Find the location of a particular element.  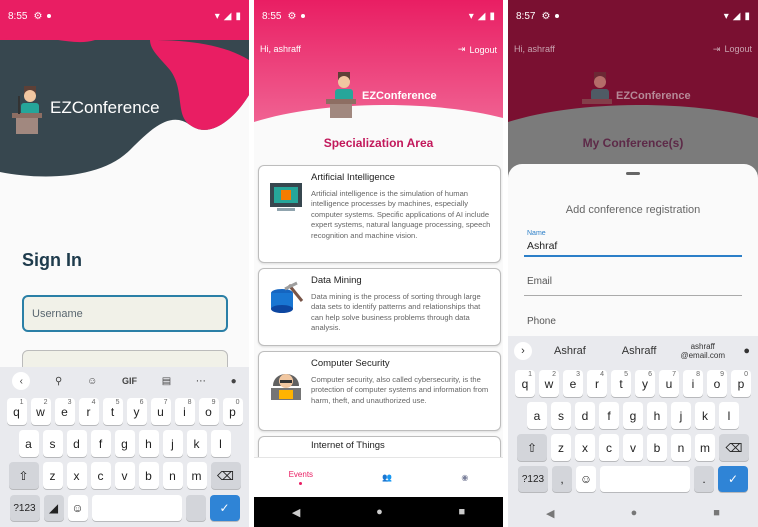

gif-button: GIF is located at coordinates (129, 381).